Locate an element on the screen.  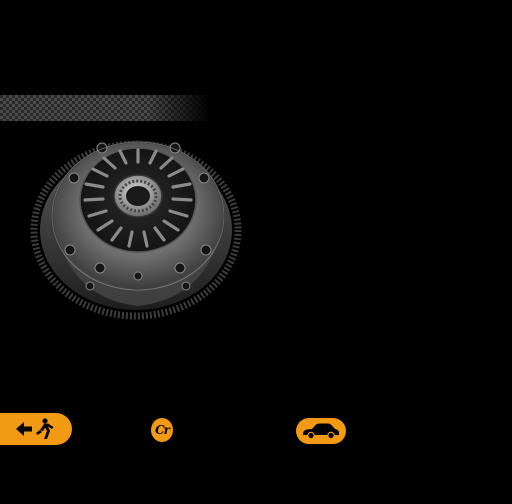
copyright-button: Cr is located at coordinates (162, 430).